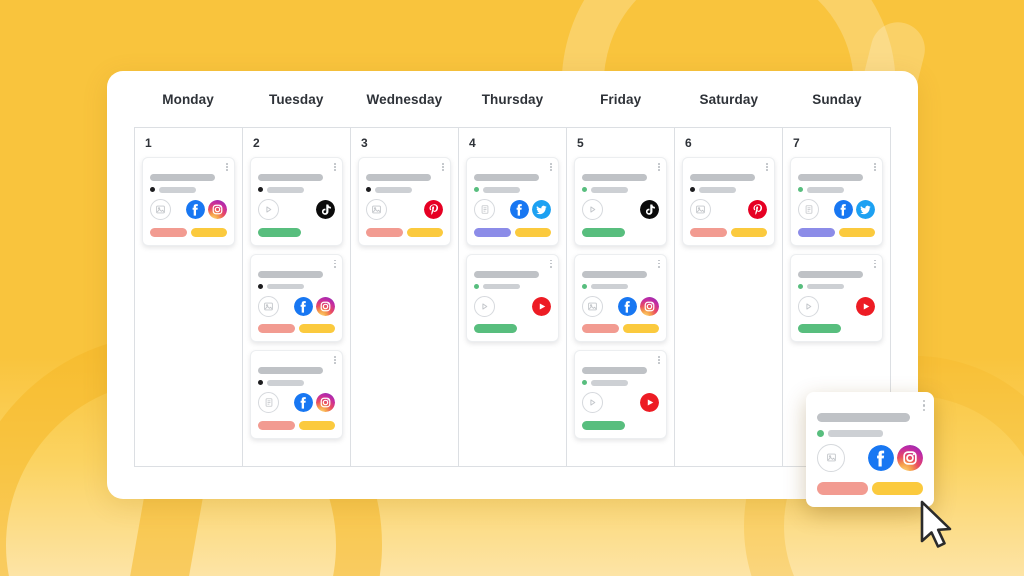 This screenshot has width=1024, height=576. What do you see at coordinates (405, 297) in the screenshot?
I see `calendar-day-column: 3` at bounding box center [405, 297].